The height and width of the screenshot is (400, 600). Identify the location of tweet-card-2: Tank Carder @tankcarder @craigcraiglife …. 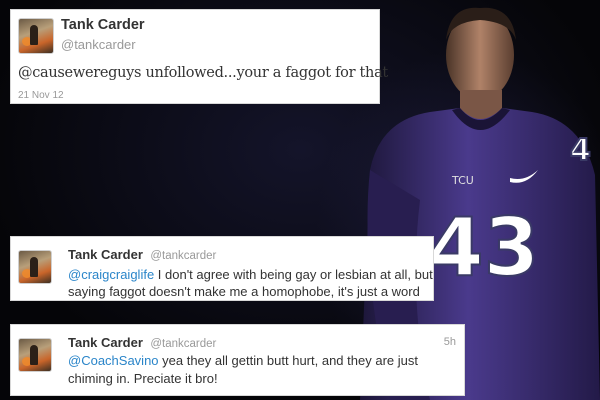
(222, 268).